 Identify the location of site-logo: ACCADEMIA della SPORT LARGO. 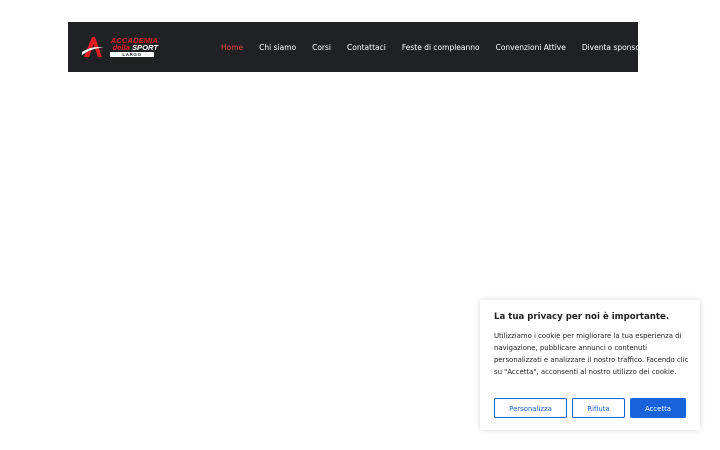
(120, 47).